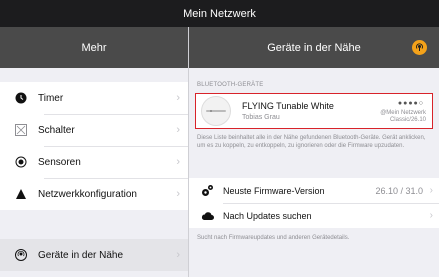  Describe the element at coordinates (419, 47) in the screenshot. I see `nearby-header-icon` at that location.